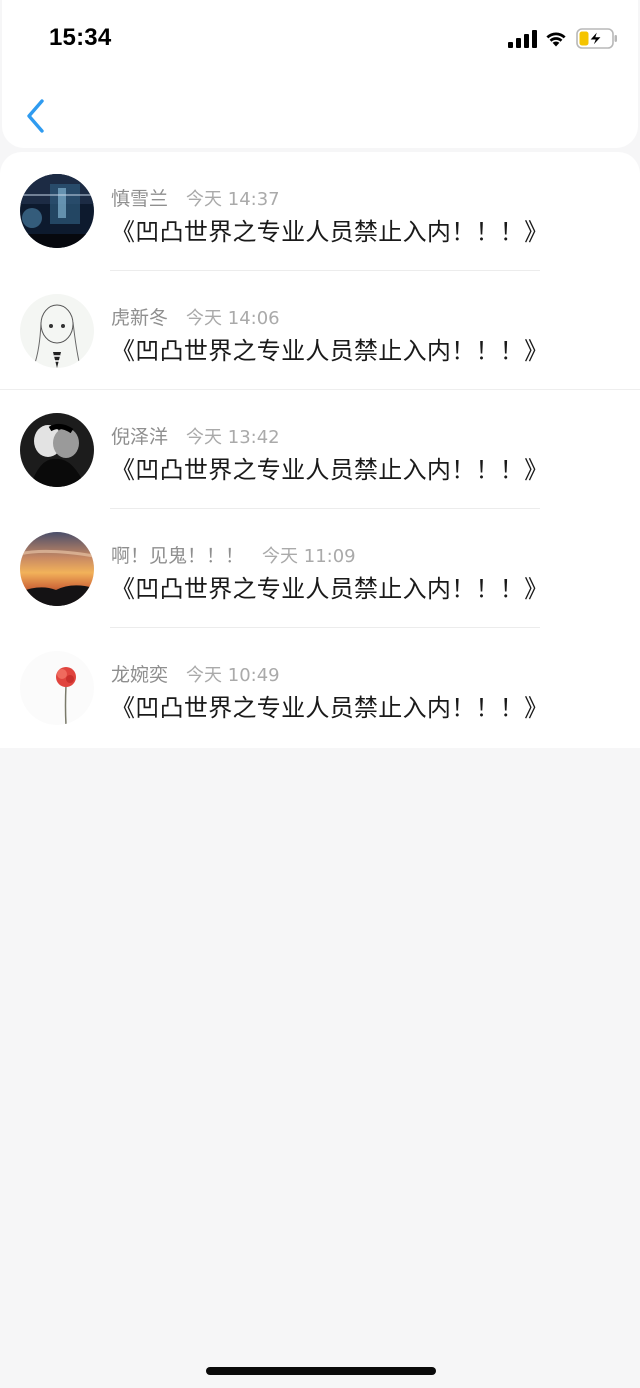 The height and width of the screenshot is (1388, 640). I want to click on sketch-girl-drawing, so click(57, 331).